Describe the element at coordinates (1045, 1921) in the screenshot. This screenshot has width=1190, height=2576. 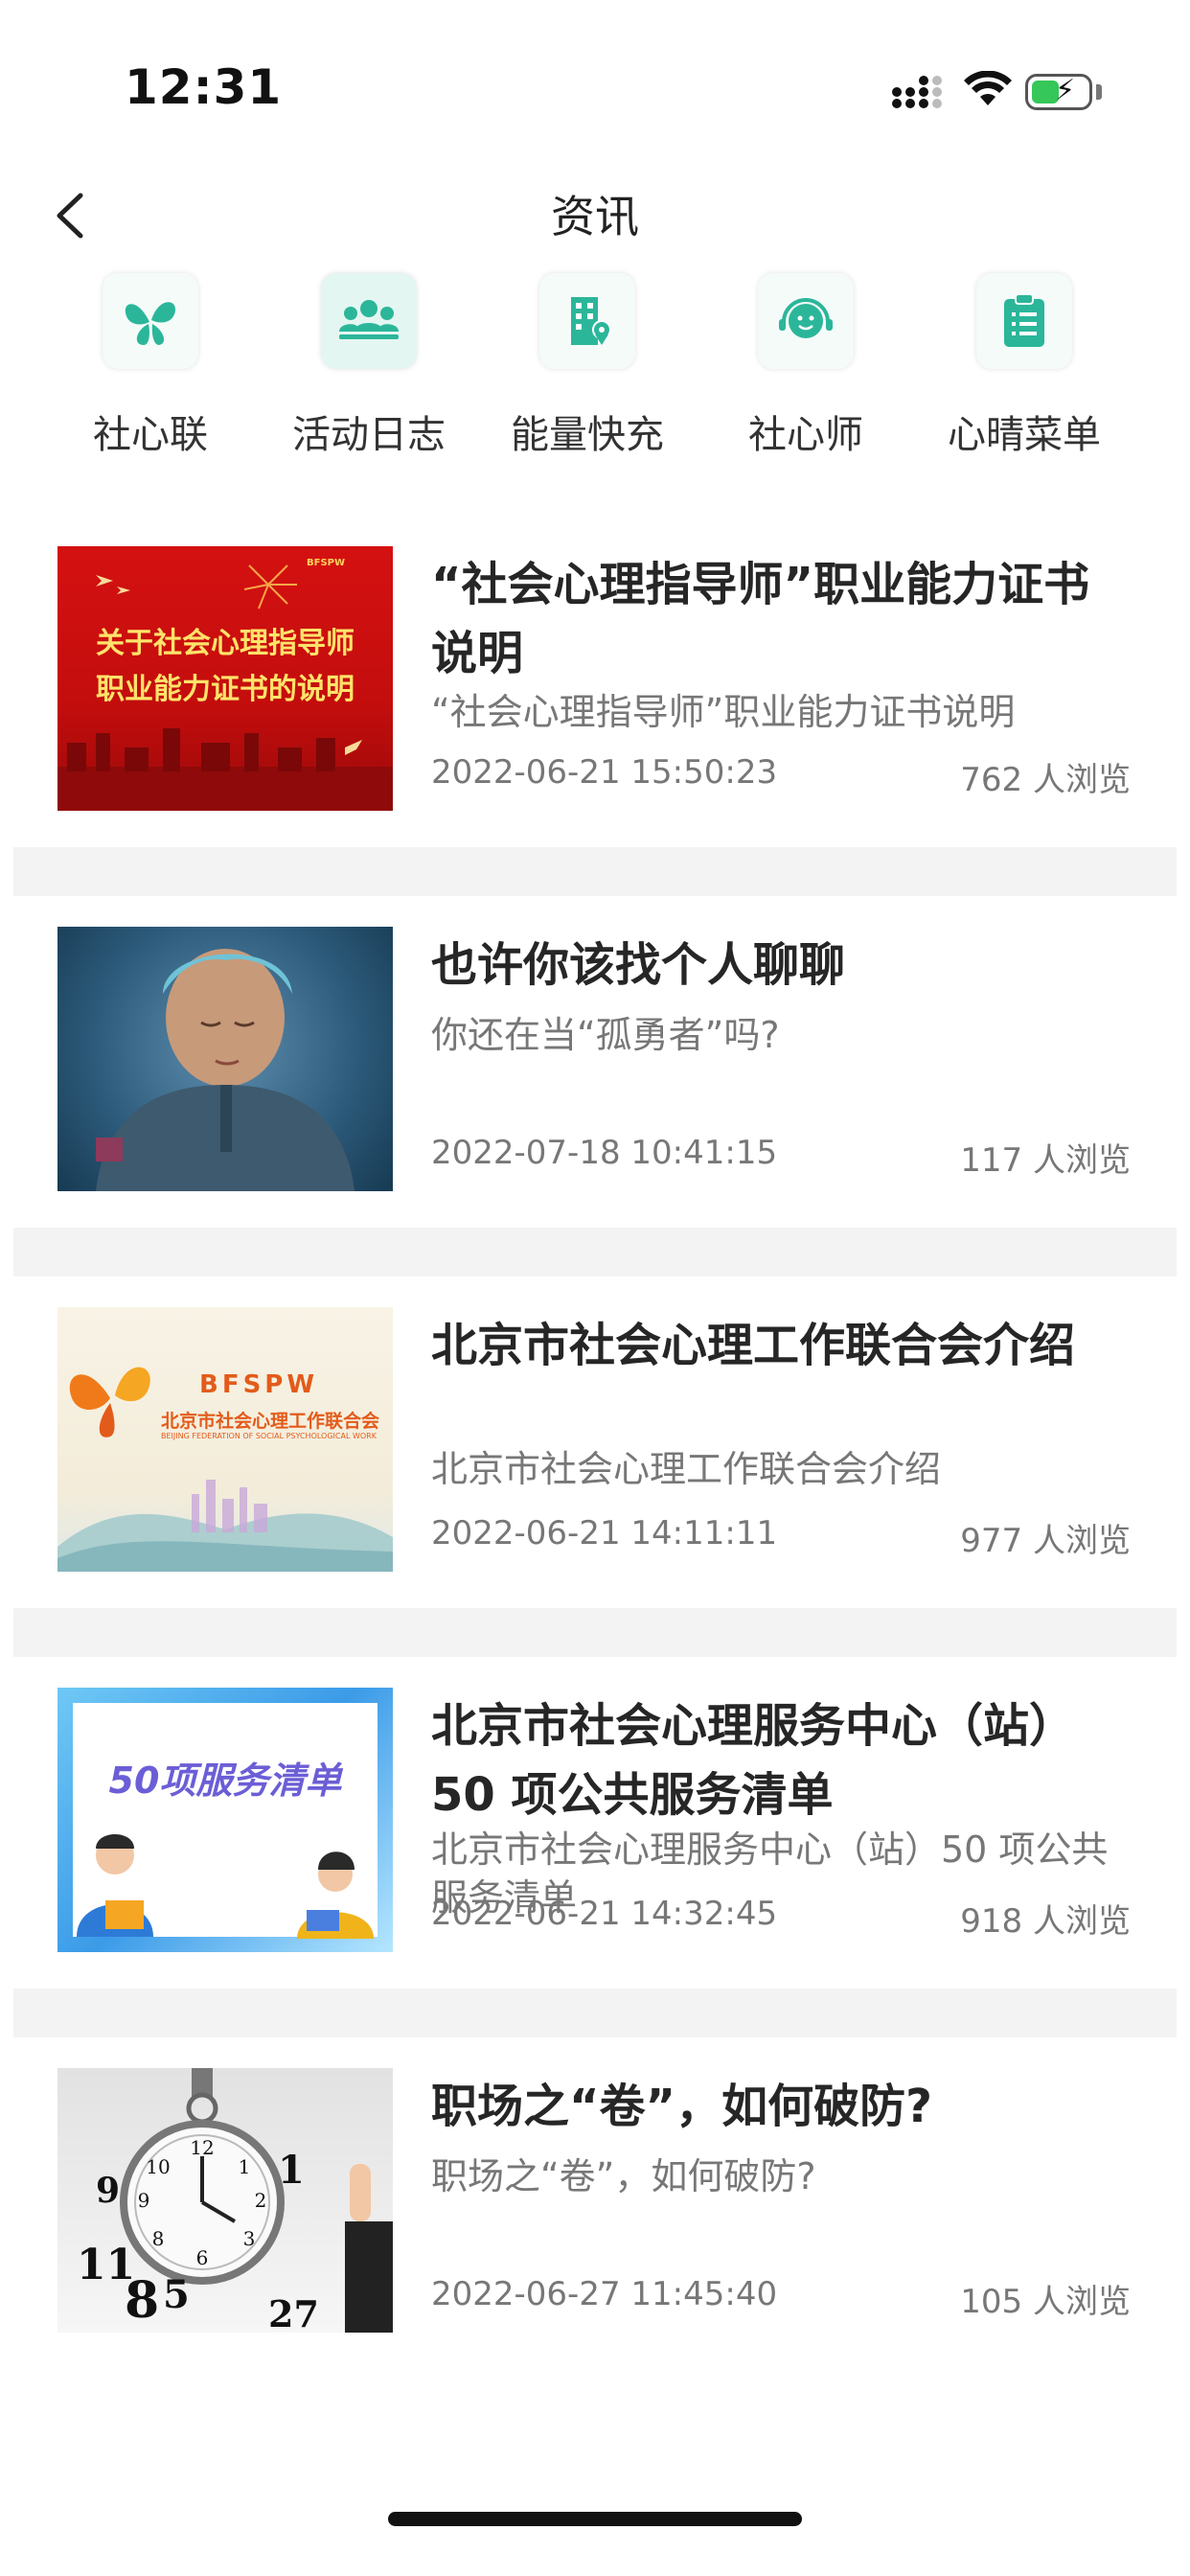
I see `news-views: 918 人浏览` at that location.